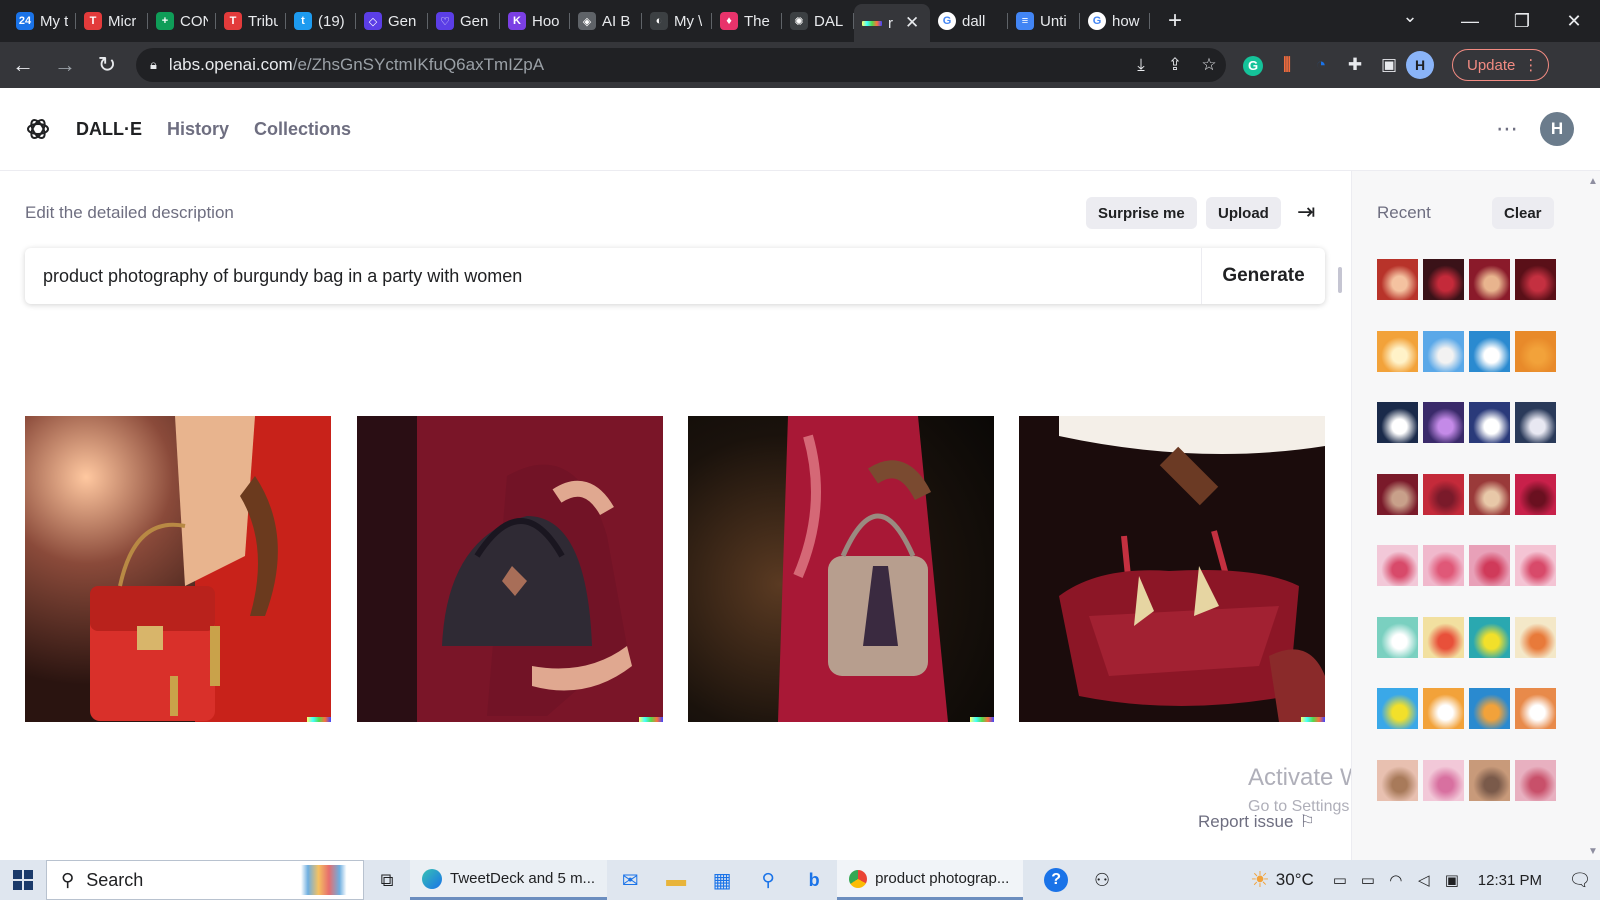  I want to click on close-tab-icon: ✕, so click(912, 23).